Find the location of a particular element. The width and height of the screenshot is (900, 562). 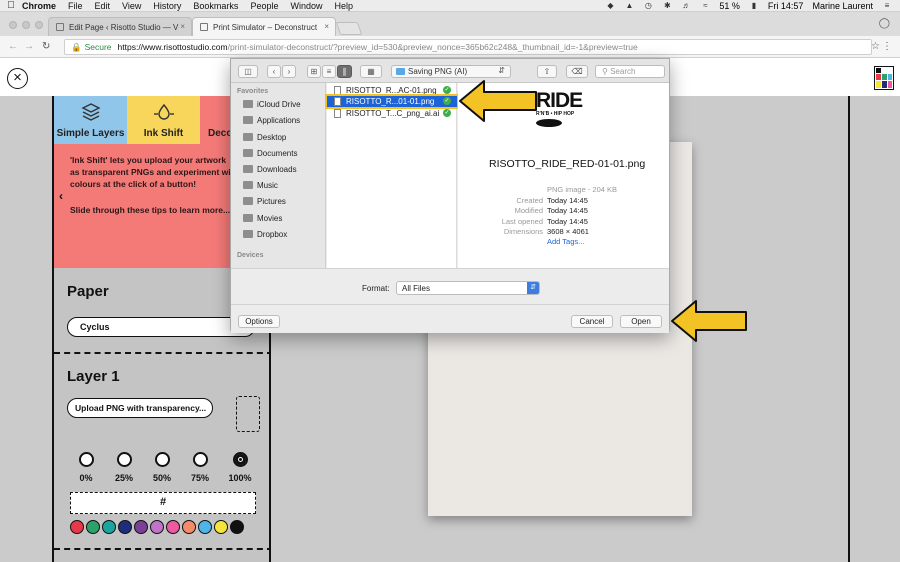

sidebar-item-applications: Applications is located at coordinates (271, 122).